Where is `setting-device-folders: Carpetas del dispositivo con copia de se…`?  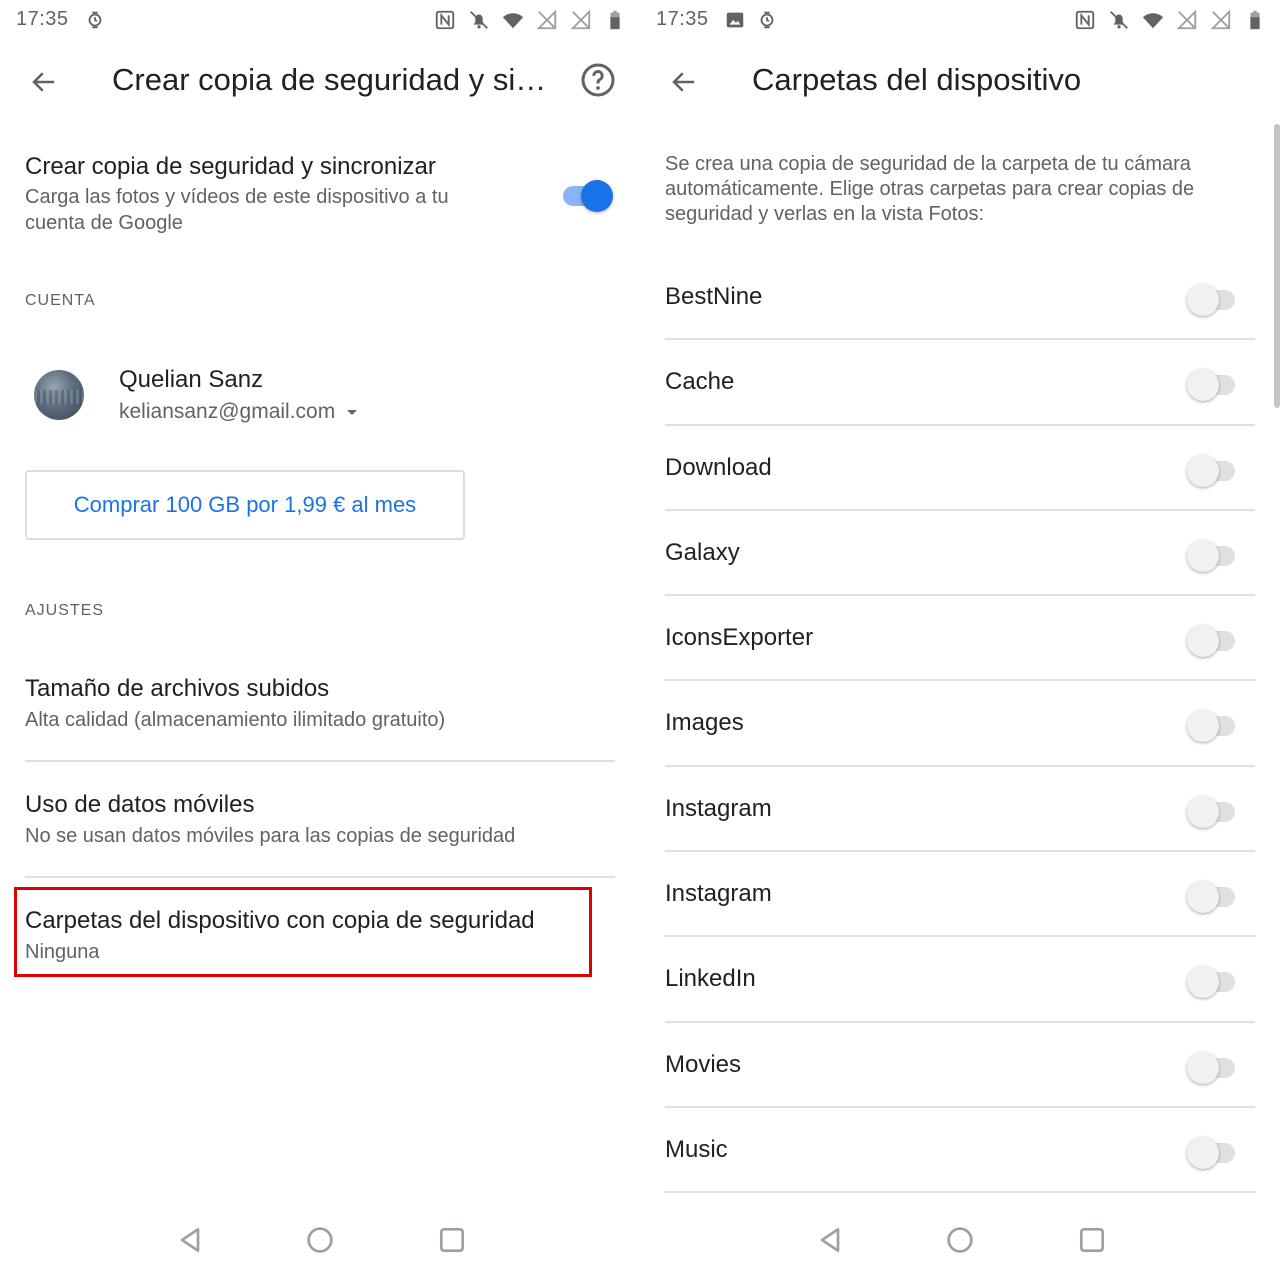 setting-device-folders: Carpetas del dispositivo con copia de se… is located at coordinates (320, 936).